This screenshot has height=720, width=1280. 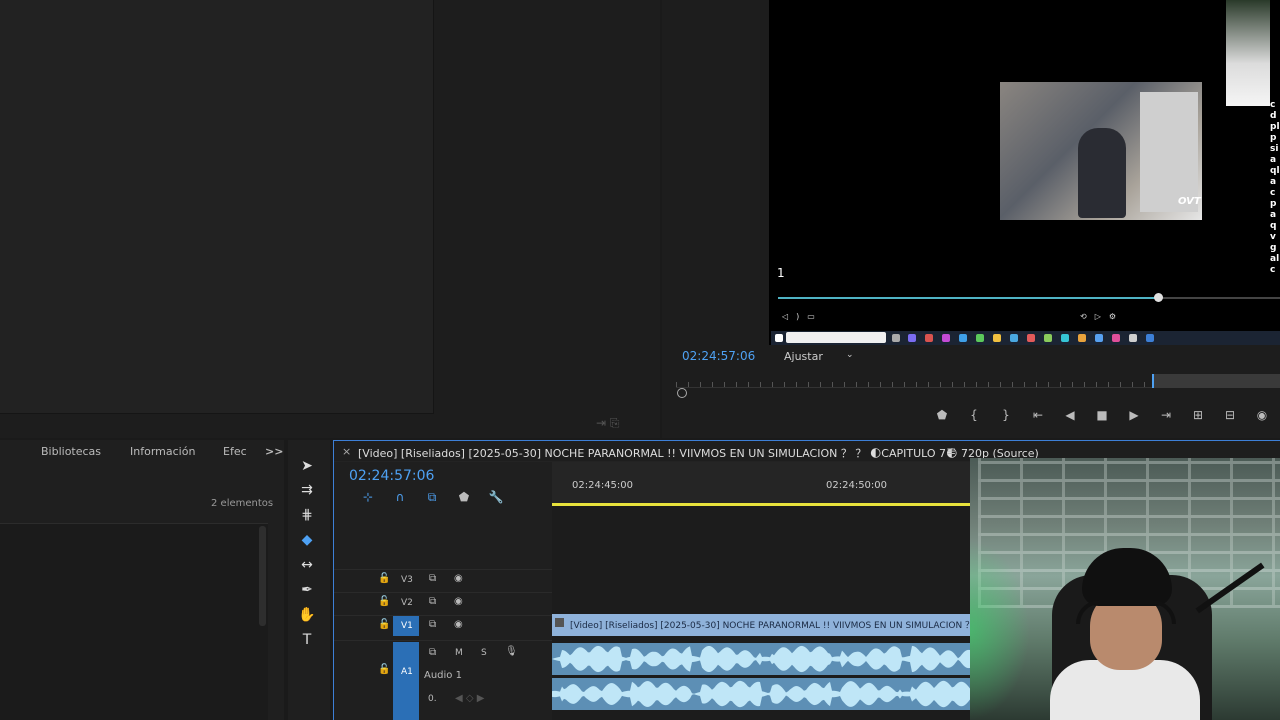 I want to click on embedded-taskbar-search, so click(x=836, y=337).